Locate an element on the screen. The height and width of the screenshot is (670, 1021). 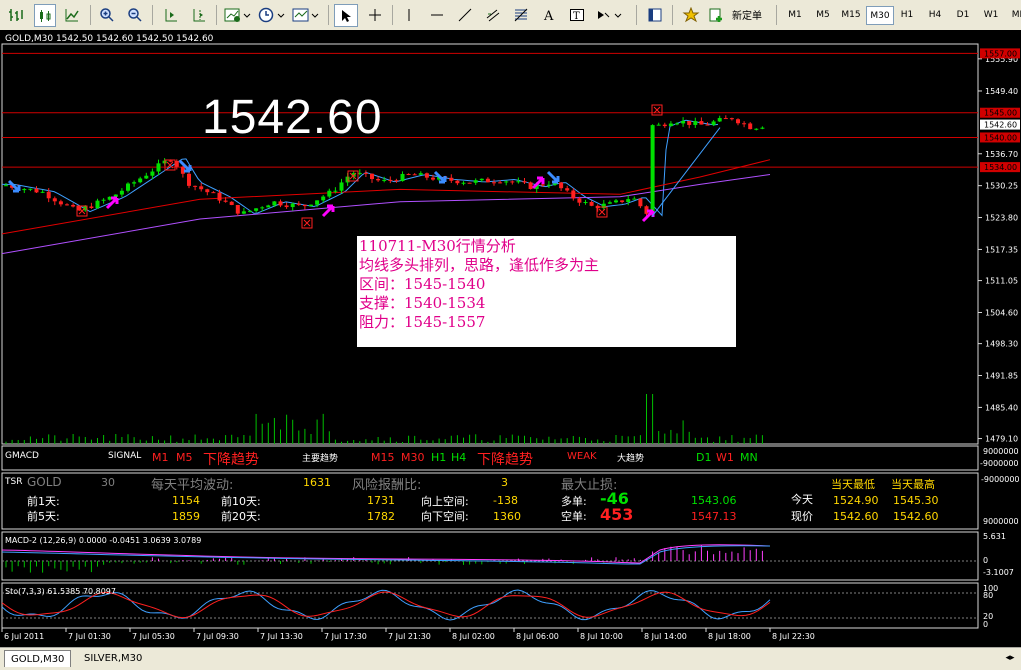
gmacd-d1: D1 is located at coordinates (704, 457).